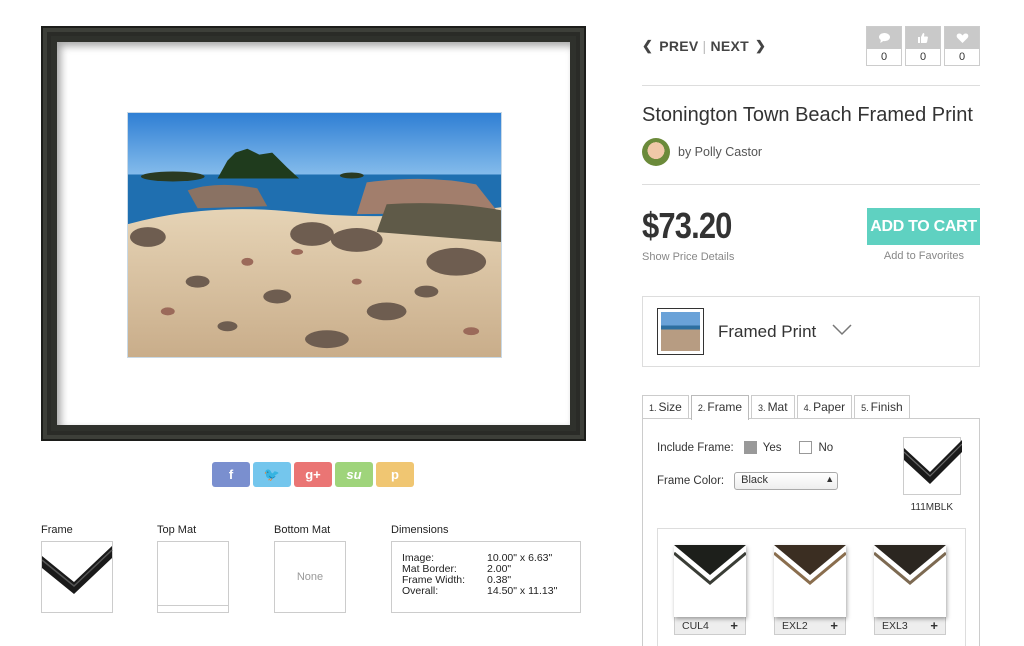  I want to click on selected-frame-swatch, so click(933, 466).